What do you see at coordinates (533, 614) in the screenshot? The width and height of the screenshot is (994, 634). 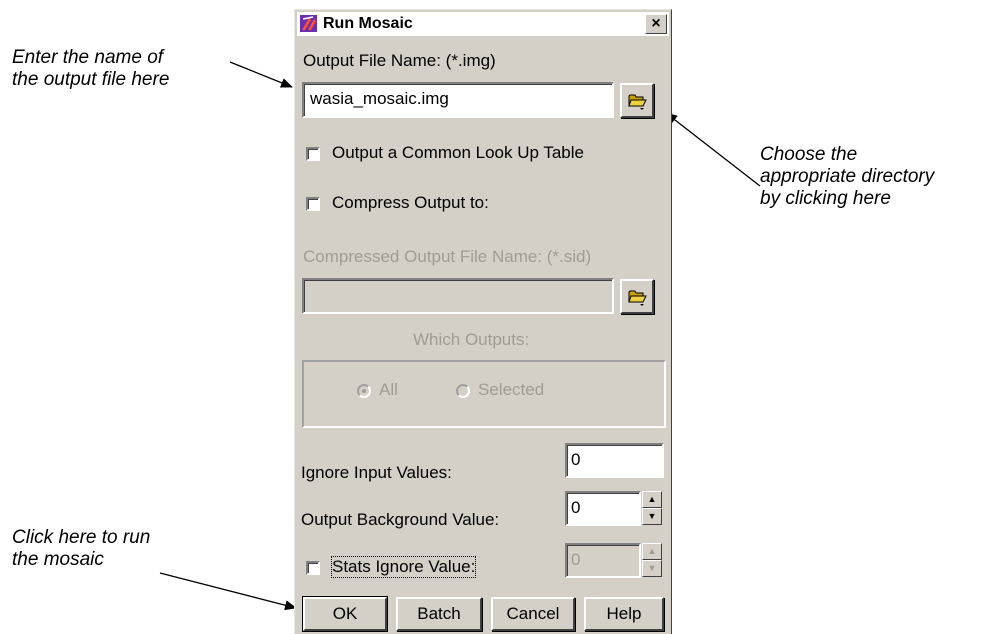 I see `cancel-button: Cancel` at bounding box center [533, 614].